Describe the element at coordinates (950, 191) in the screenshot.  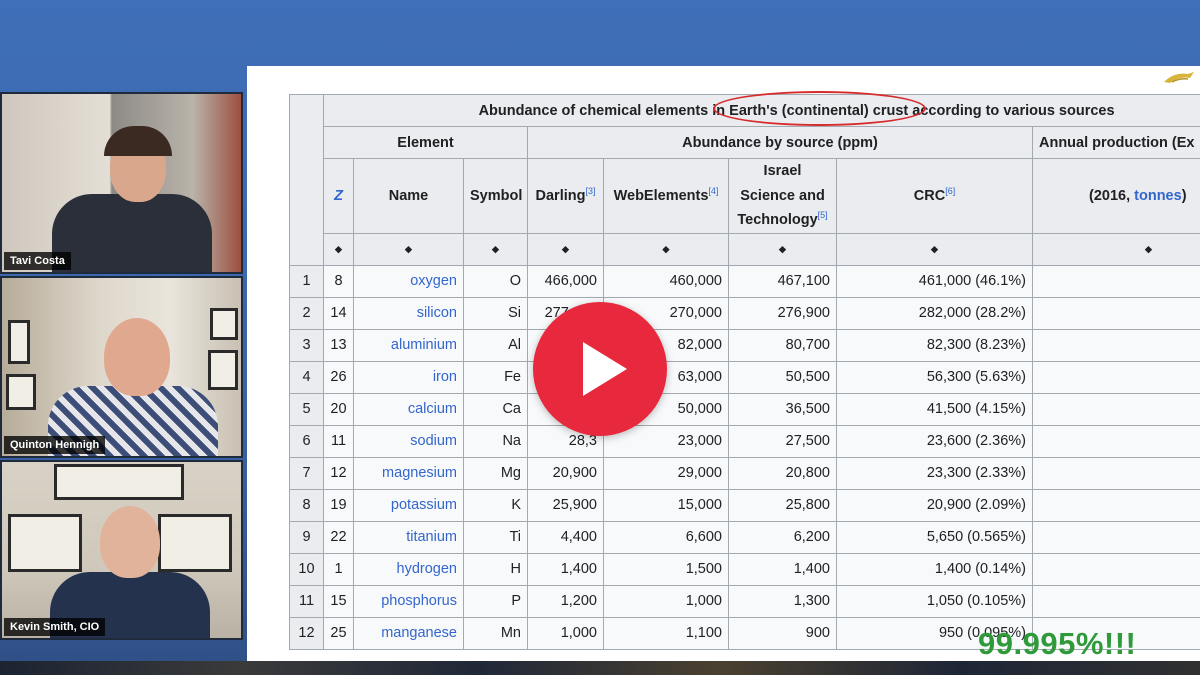
I see `reference-link: [6]` at that location.